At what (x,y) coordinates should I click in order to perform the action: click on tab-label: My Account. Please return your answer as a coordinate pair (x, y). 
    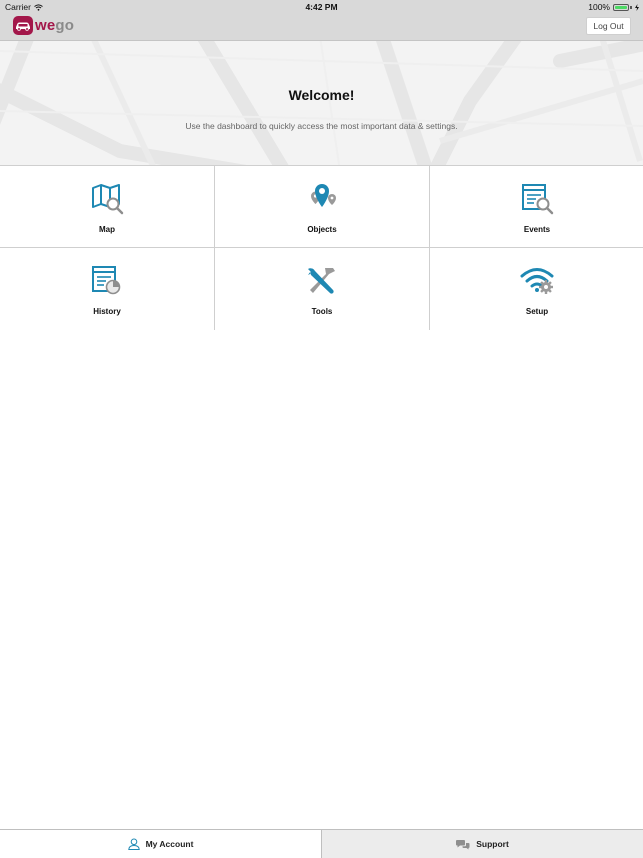
    Looking at the image, I should click on (169, 844).